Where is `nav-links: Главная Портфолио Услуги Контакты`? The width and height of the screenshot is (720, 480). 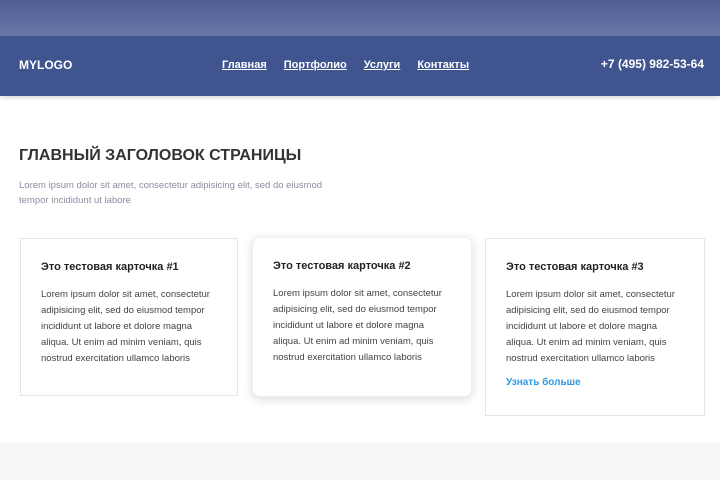 nav-links: Главная Портфолио Услуги Контакты is located at coordinates (345, 65).